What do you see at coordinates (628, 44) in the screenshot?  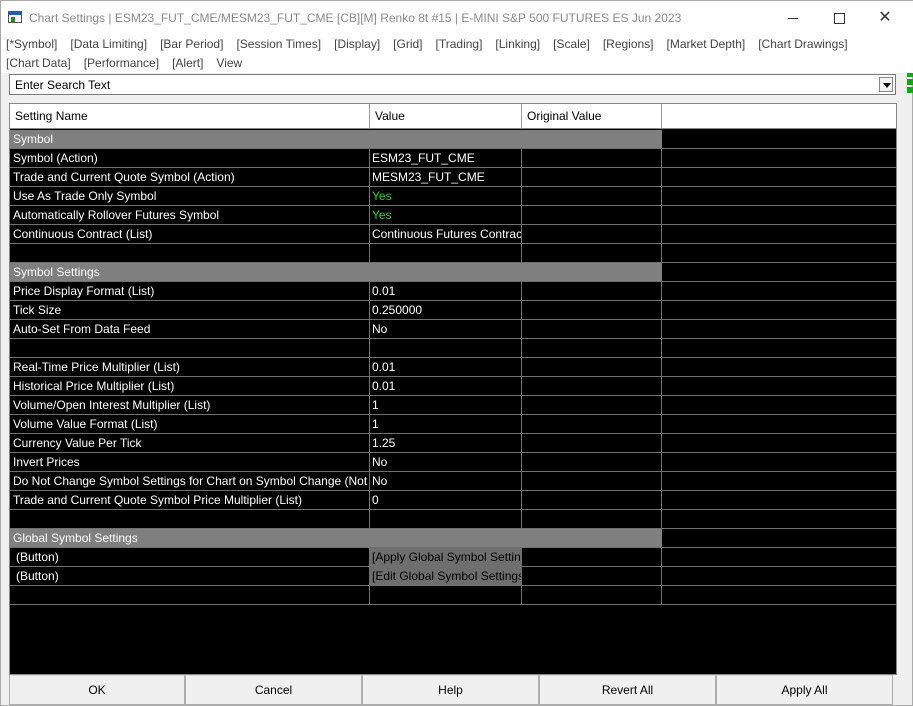 I see `tab-row1-9: [Regions]` at bounding box center [628, 44].